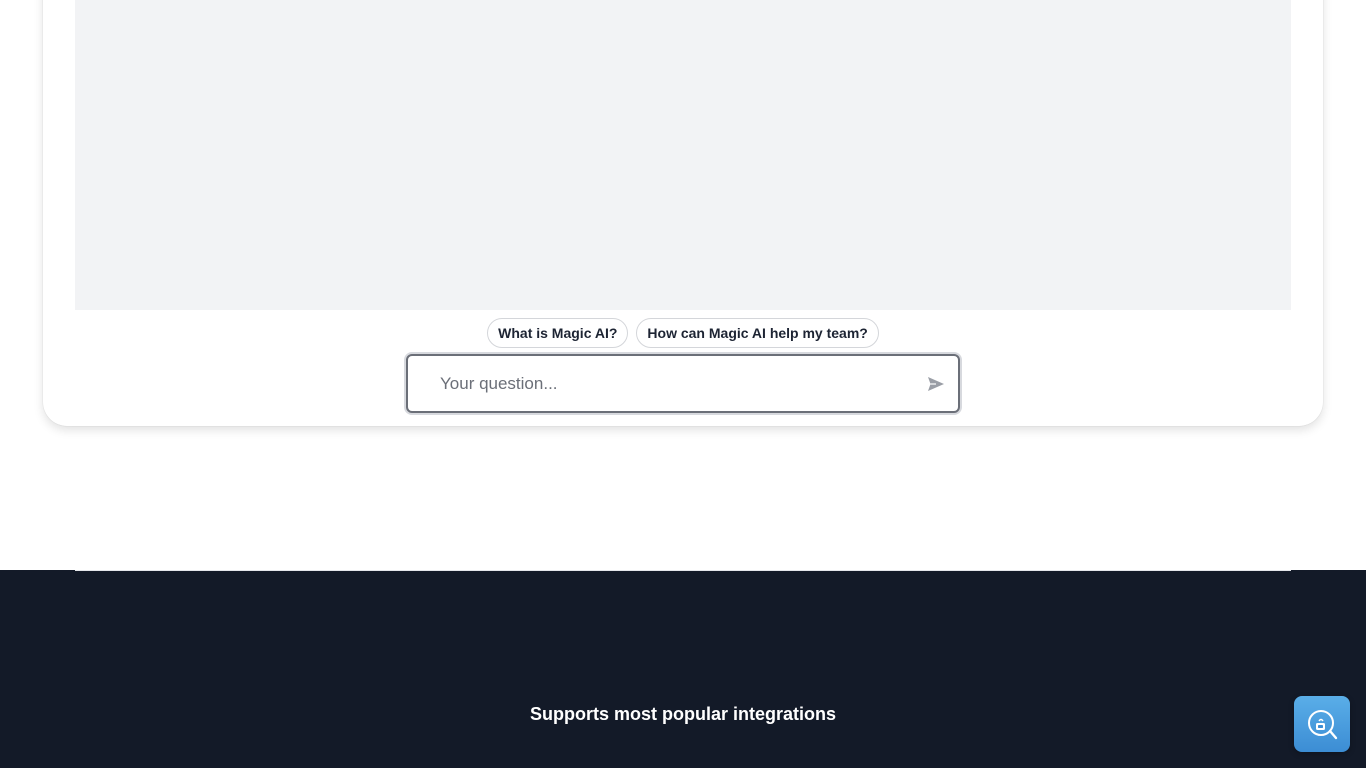  I want to click on chat-widget-button, so click(1322, 724).